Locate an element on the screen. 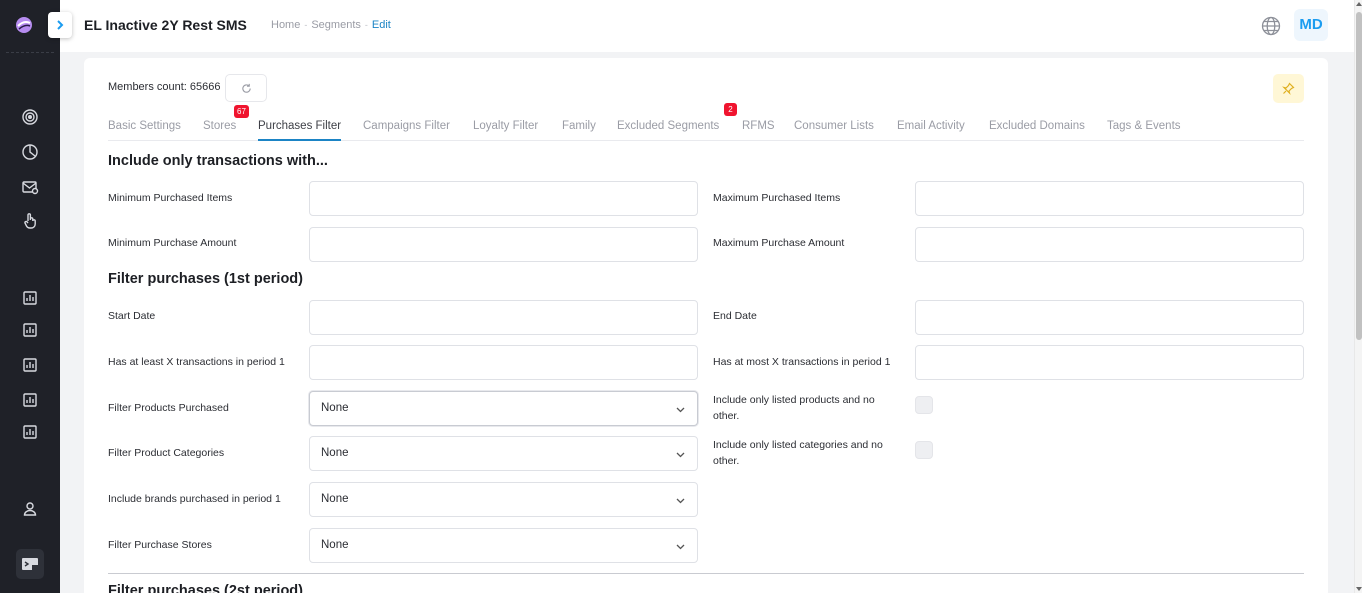  sidebar-divider is located at coordinates (30, 52).